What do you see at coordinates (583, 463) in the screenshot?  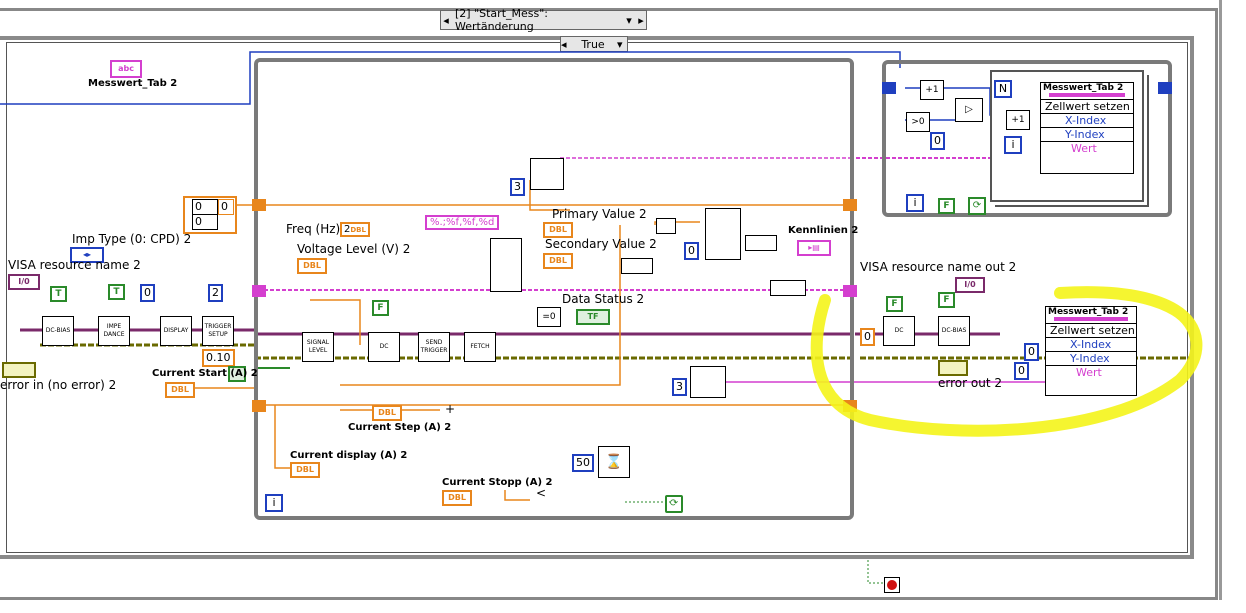 I see `const-fifty: 50` at bounding box center [583, 463].